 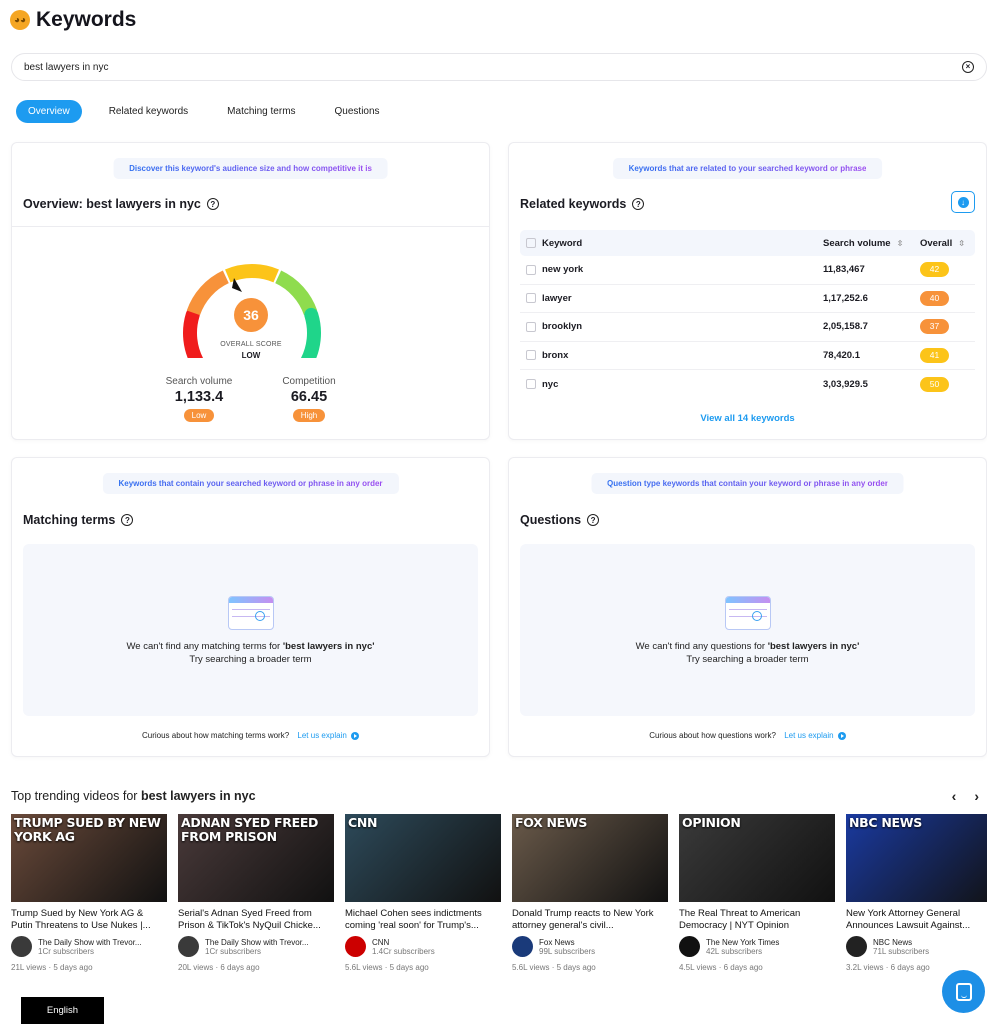 I want to click on thumbnail-text: OPINION, so click(x=711, y=822).